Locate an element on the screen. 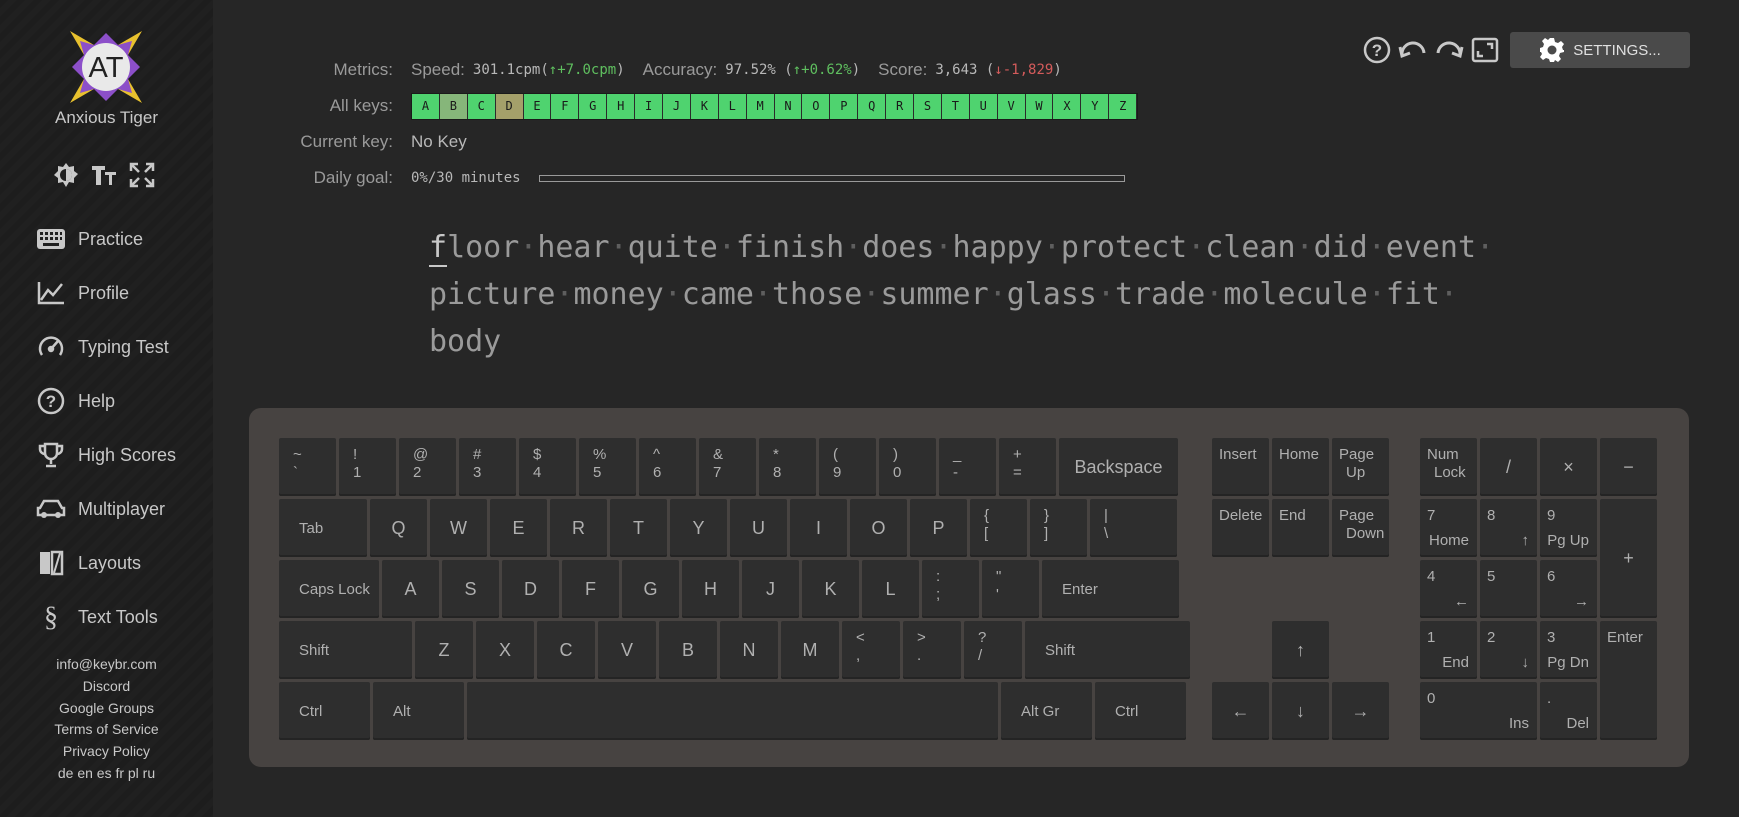  key-stat-v: V is located at coordinates (1011, 106).